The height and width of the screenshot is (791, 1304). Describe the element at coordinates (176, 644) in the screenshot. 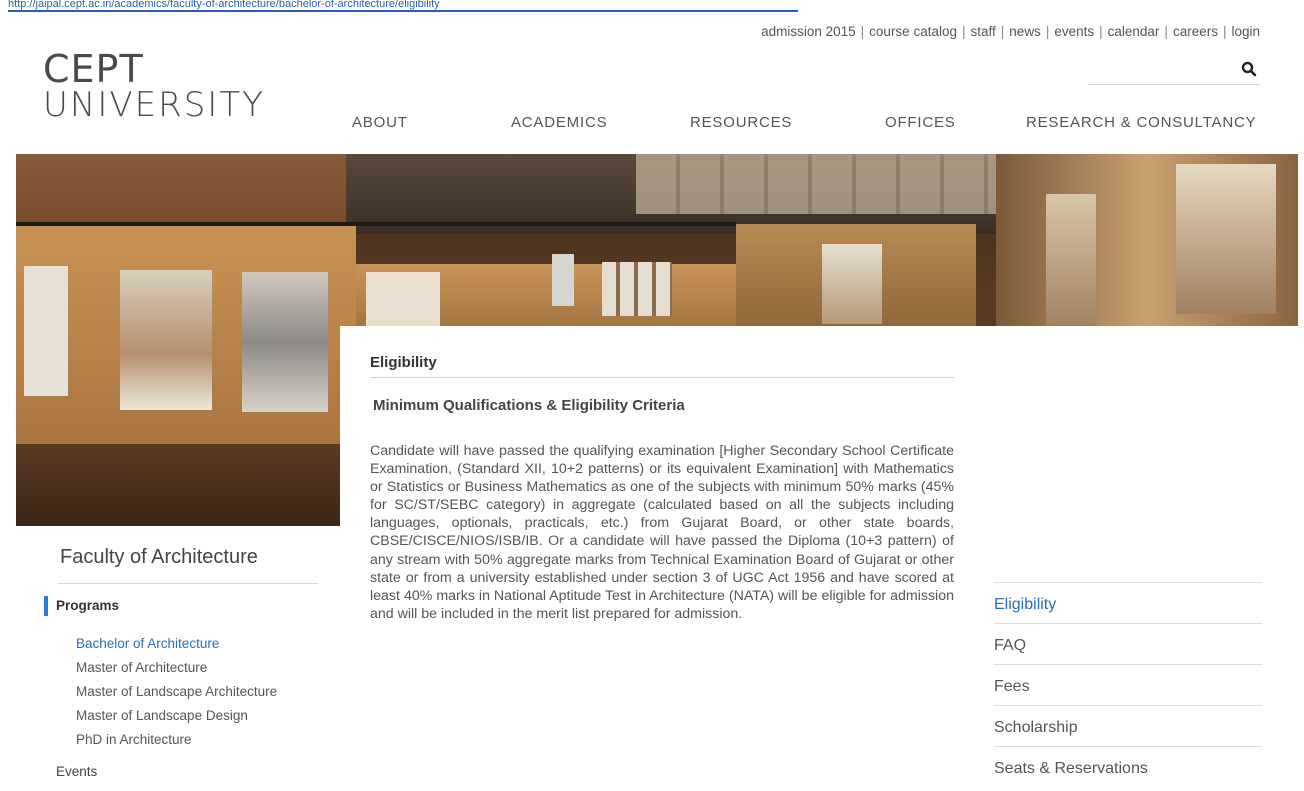

I see `program-link-bachelor-architecture: Bachelor of Architecture` at that location.